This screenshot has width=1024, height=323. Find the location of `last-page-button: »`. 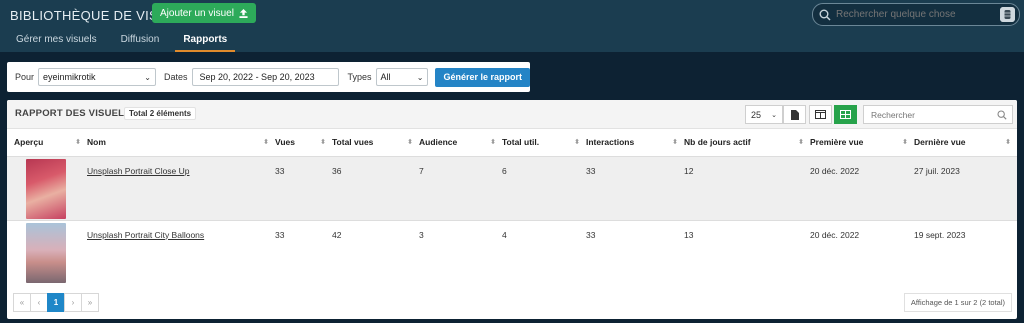

last-page-button: » is located at coordinates (90, 302).